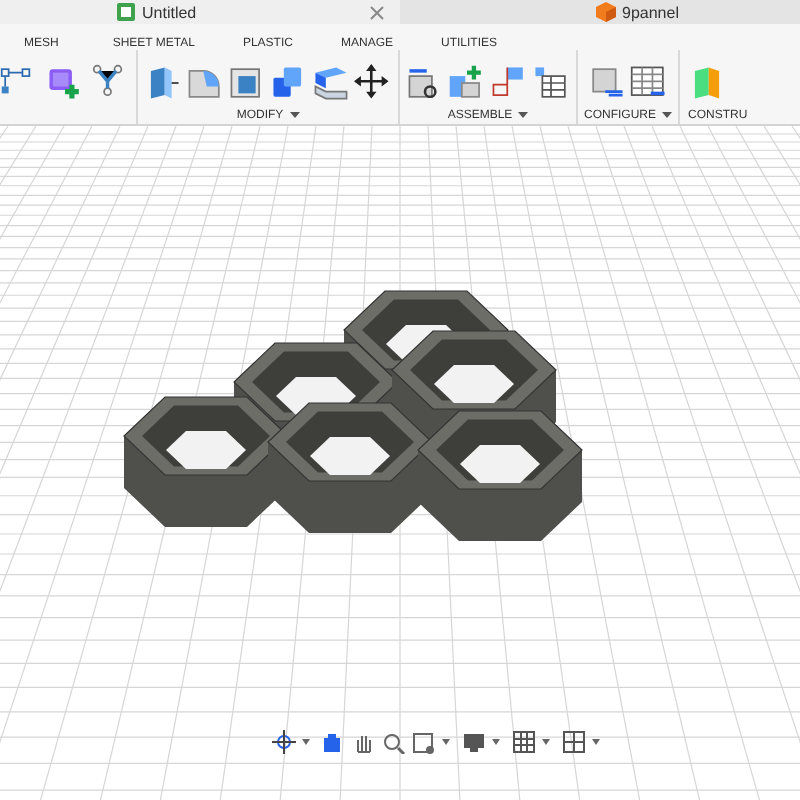 The image size is (800, 800). Describe the element at coordinates (334, 742) in the screenshot. I see `home-icon` at that location.